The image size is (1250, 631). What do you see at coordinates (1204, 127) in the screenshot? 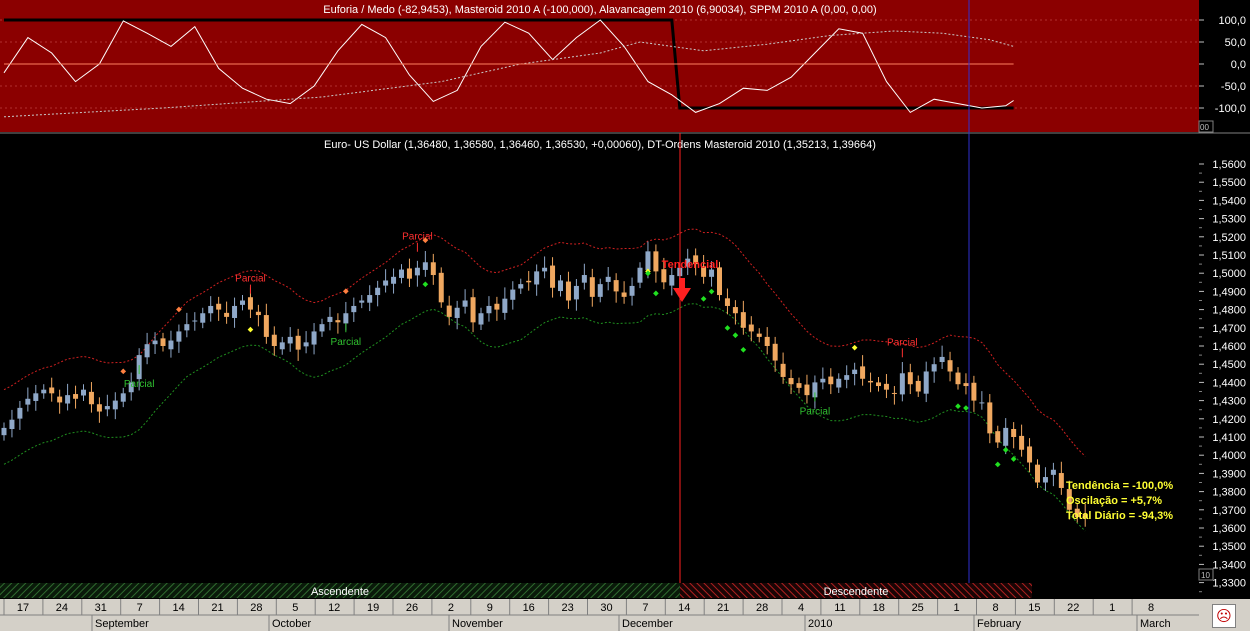
I see `indicator-corner-label: 00` at bounding box center [1204, 127].